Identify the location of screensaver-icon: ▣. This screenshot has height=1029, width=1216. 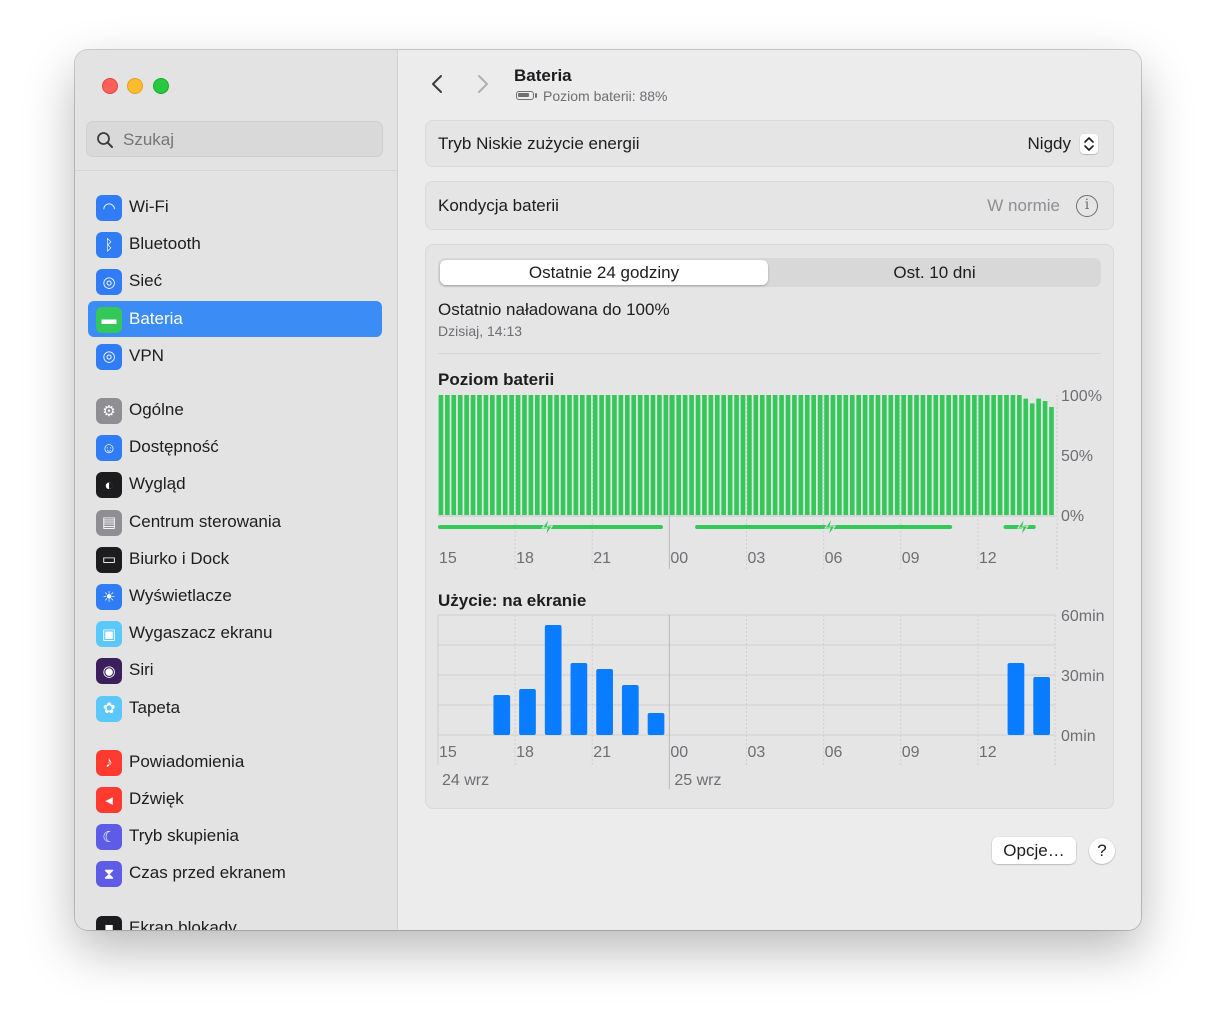
(109, 634).